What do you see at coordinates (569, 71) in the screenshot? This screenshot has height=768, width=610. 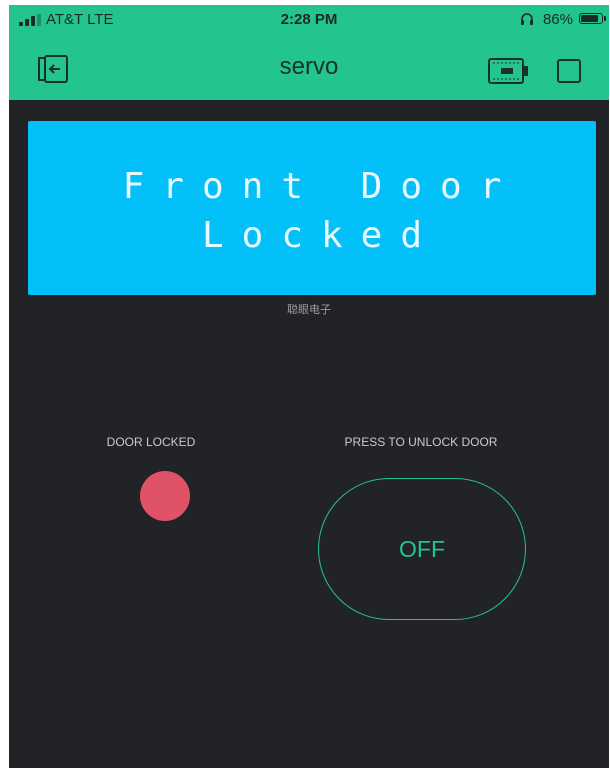 I see `square-icon` at bounding box center [569, 71].